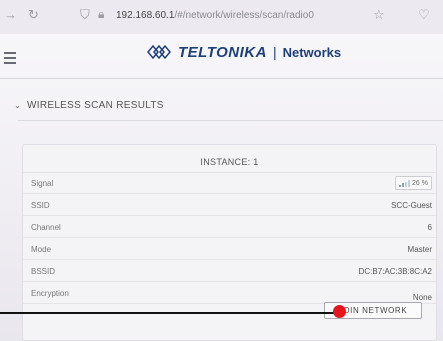 The width and height of the screenshot is (443, 341). Describe the element at coordinates (230, 120) in the screenshot. I see `section-divider` at that location.